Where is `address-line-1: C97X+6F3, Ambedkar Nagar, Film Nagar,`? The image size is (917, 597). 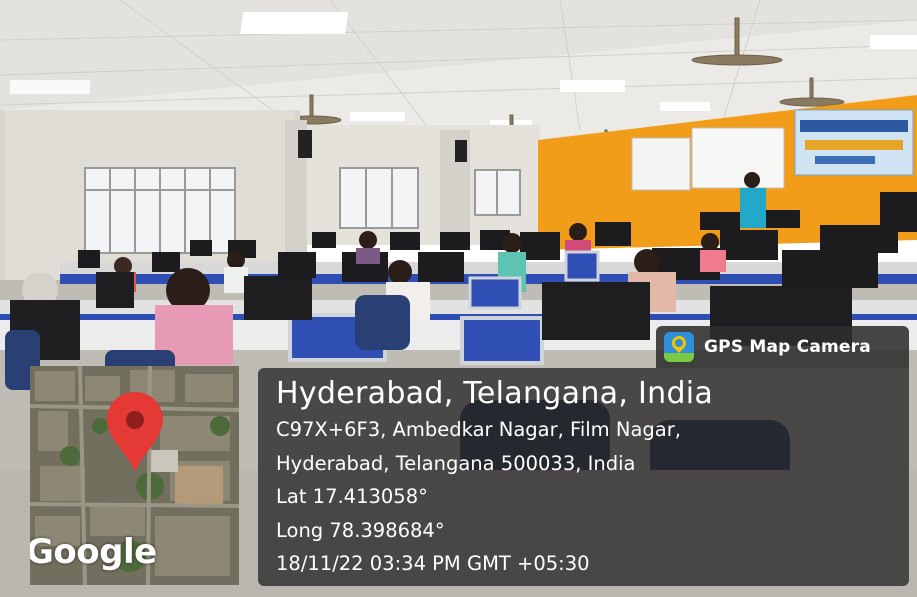 address-line-1: C97X+6F3, Ambedkar Nagar, Film Nagar, is located at coordinates (478, 429).